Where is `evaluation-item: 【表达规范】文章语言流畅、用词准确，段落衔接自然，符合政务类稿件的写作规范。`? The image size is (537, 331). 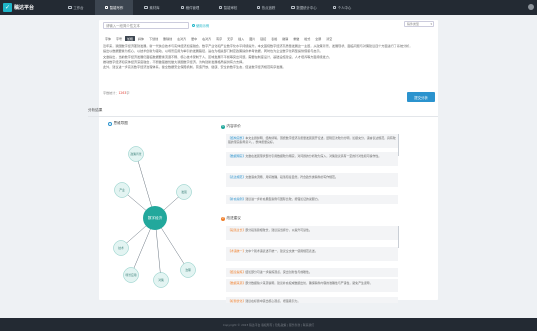 evaluation-item: 【表达规范】文章语言流畅、用词准确，段落衔接自然，符合政务类稿件的写作规范。 is located at coordinates (312, 180).